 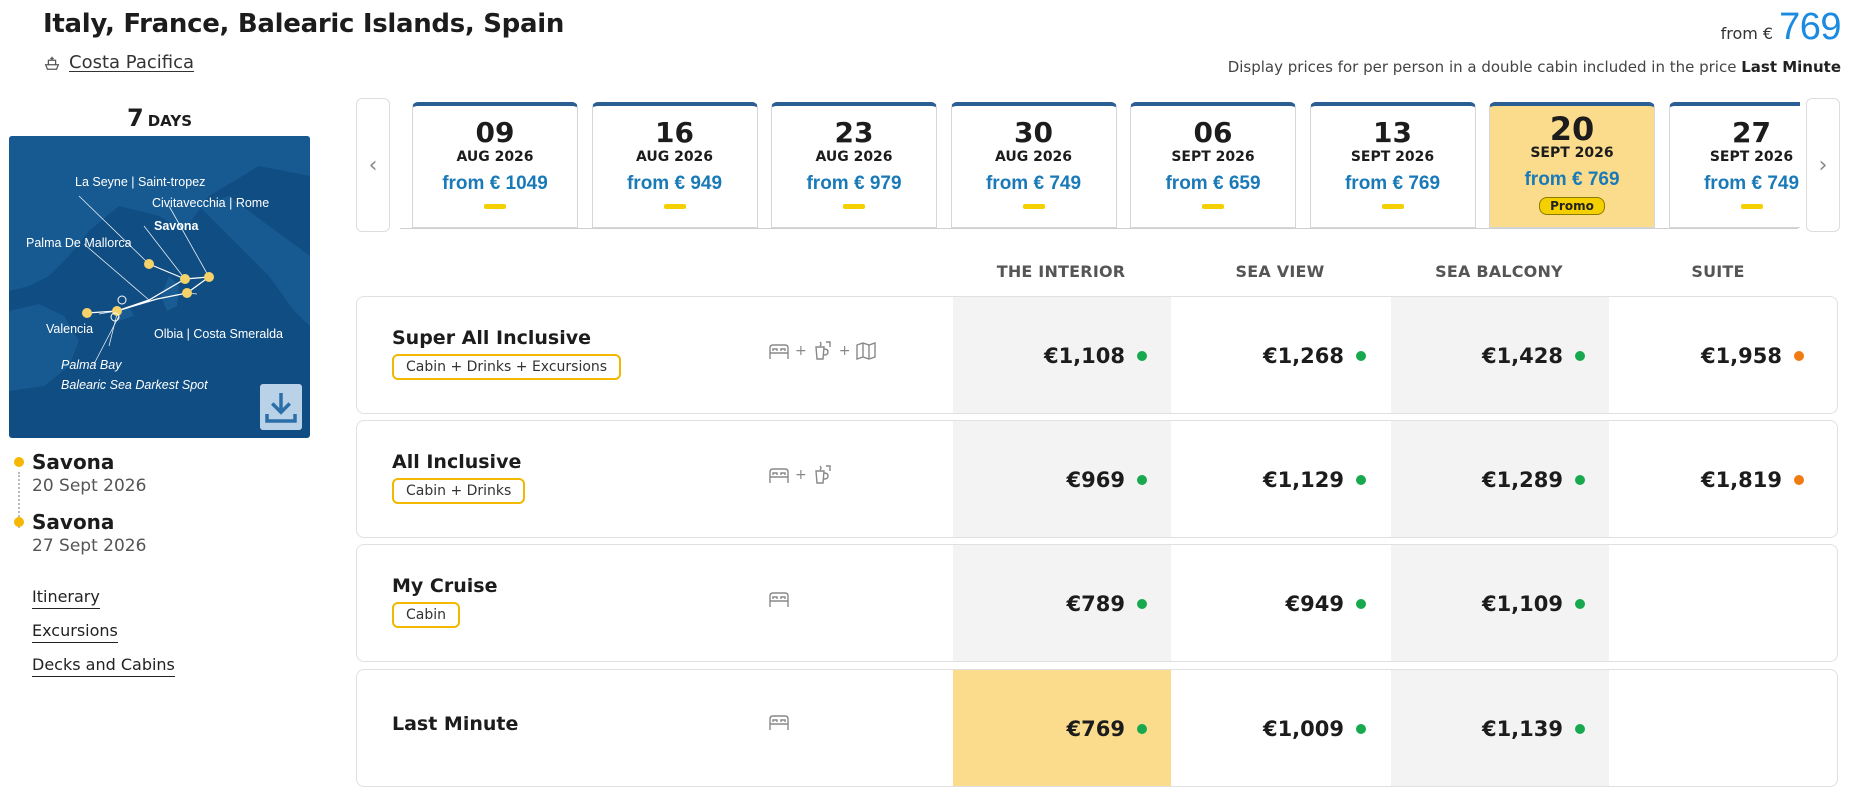 What do you see at coordinates (1522, 729) in the screenshot?
I see `price-value: €1,139` at bounding box center [1522, 729].